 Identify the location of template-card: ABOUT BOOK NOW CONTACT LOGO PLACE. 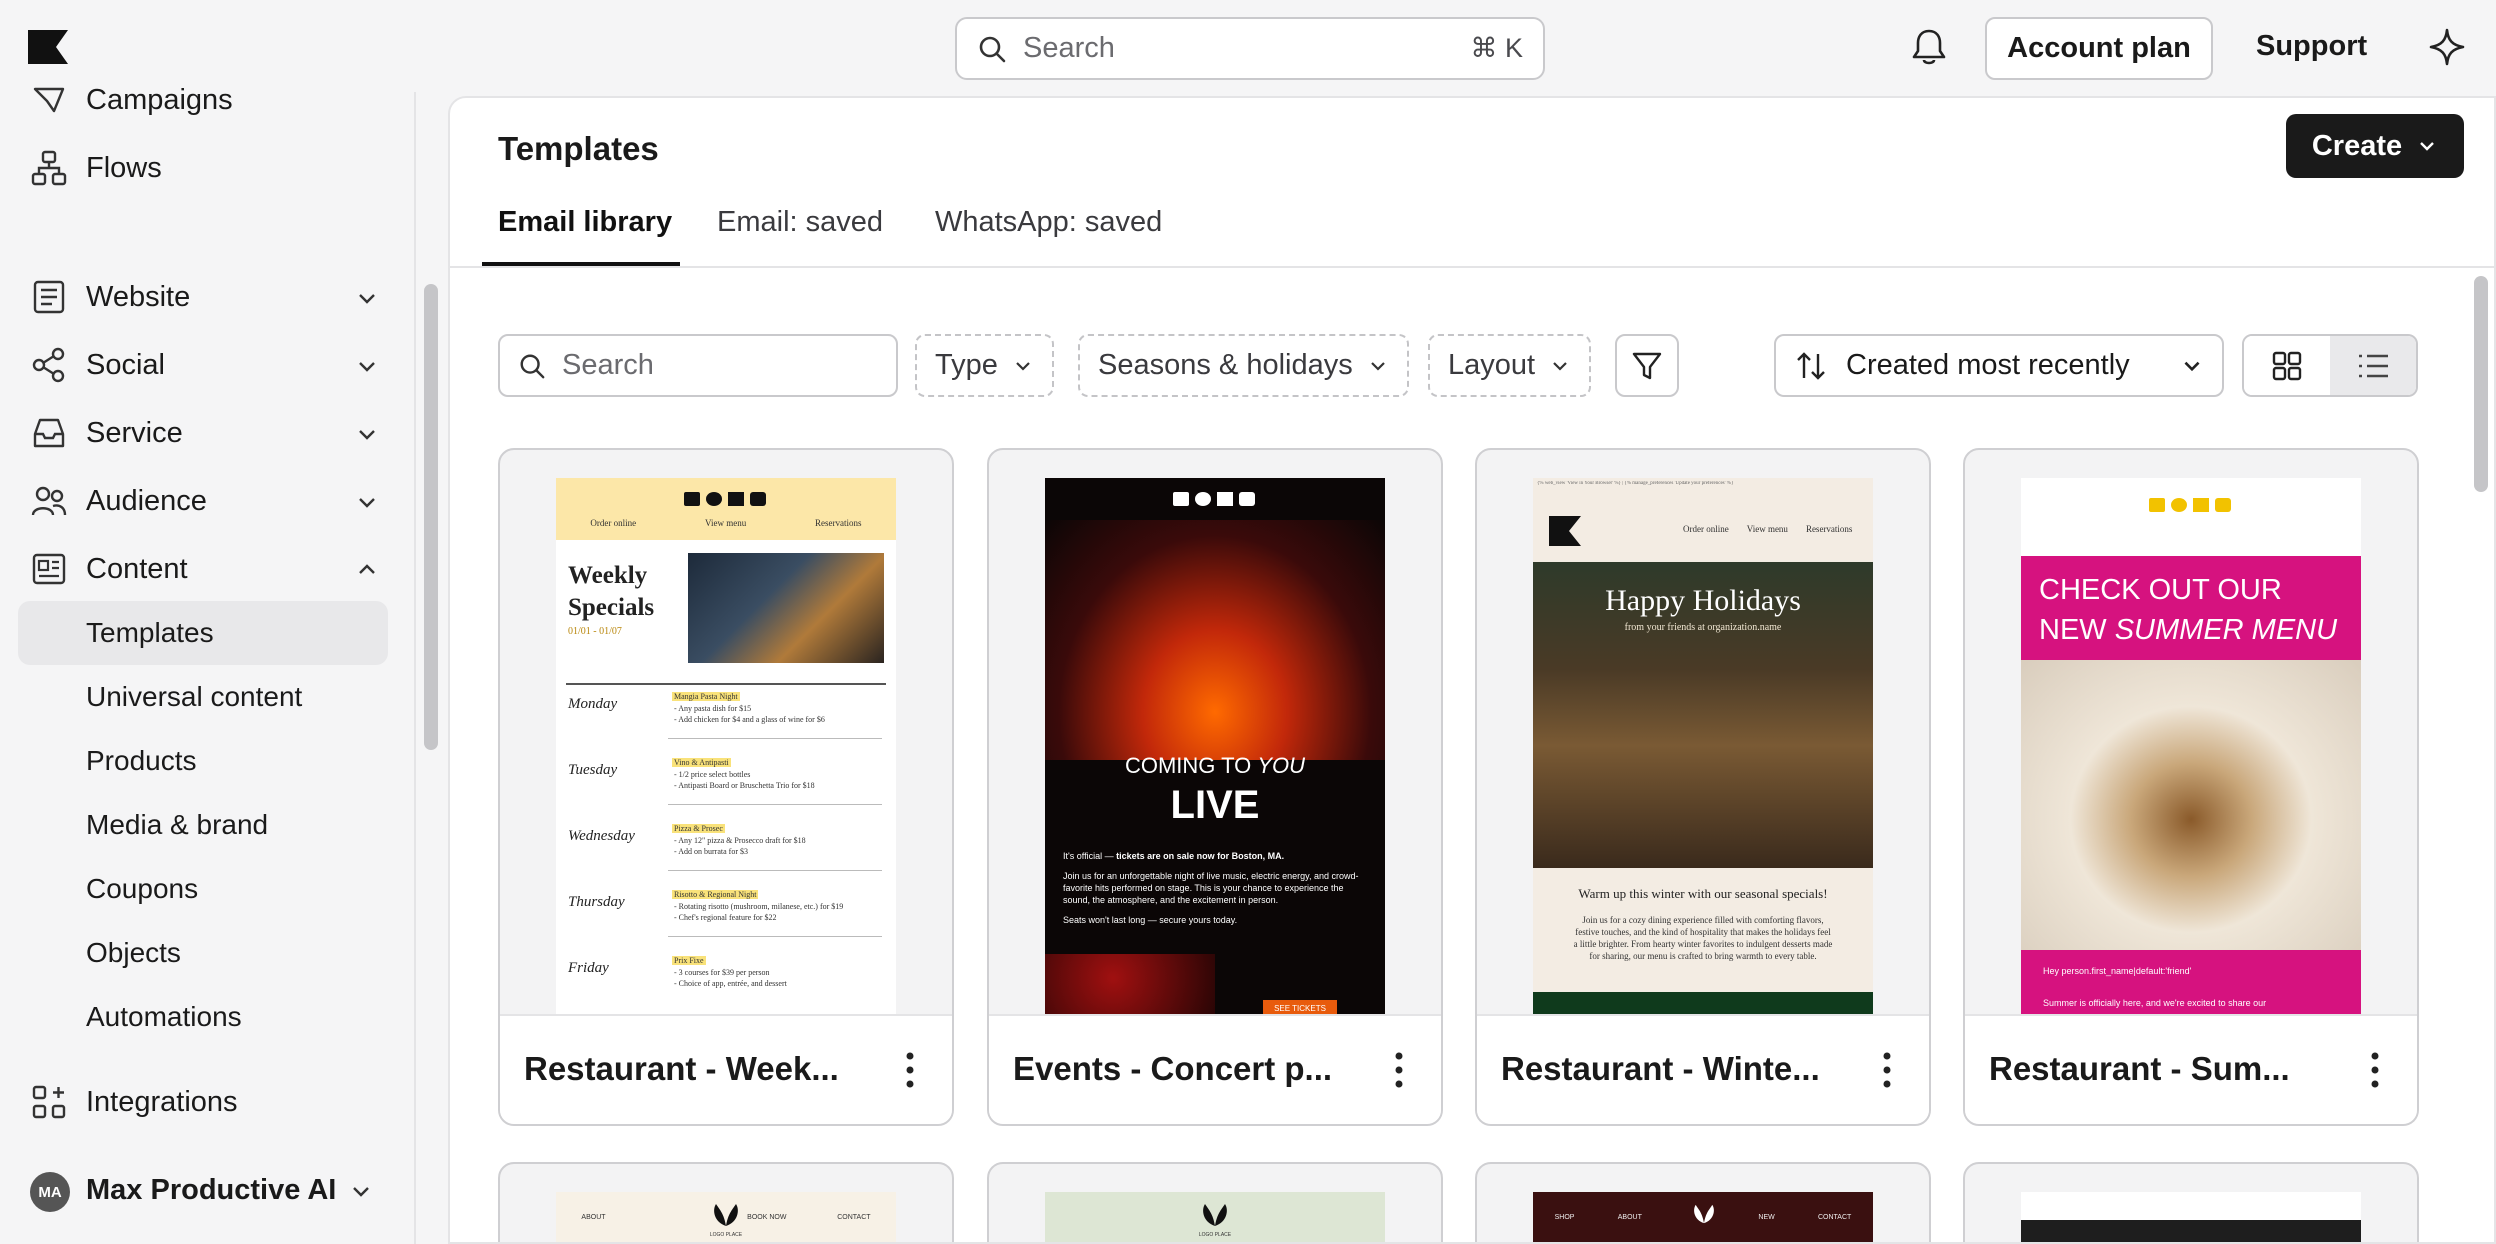
(726, 1202).